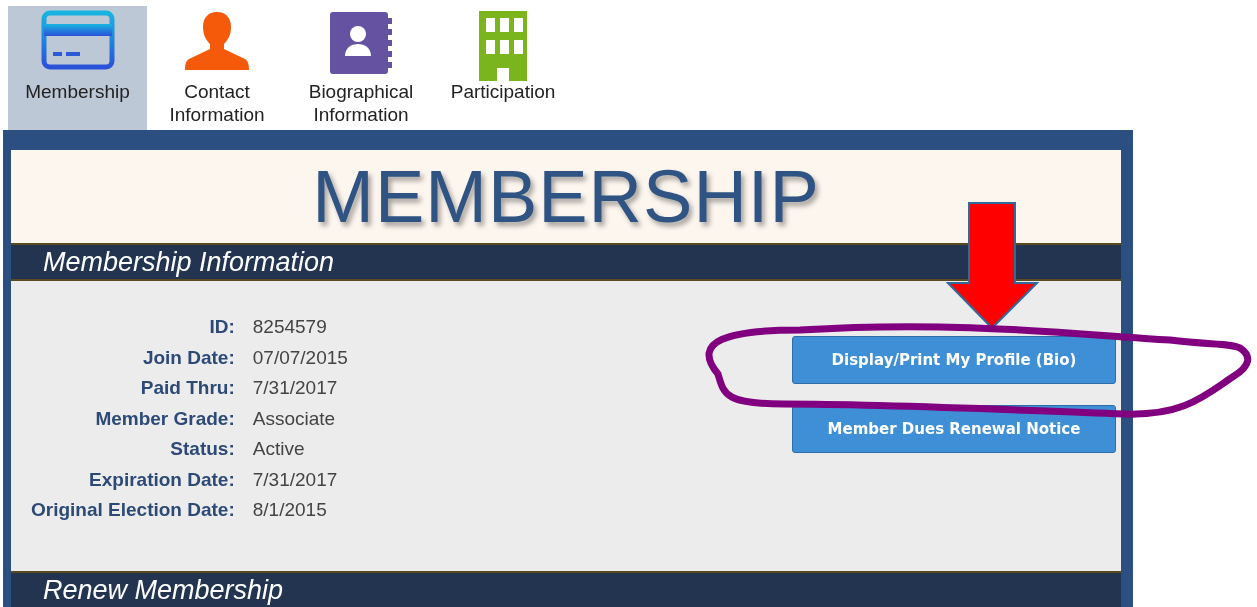 This screenshot has height=607, width=1257. I want to click on field-label: Paid Thru:, so click(187, 388).